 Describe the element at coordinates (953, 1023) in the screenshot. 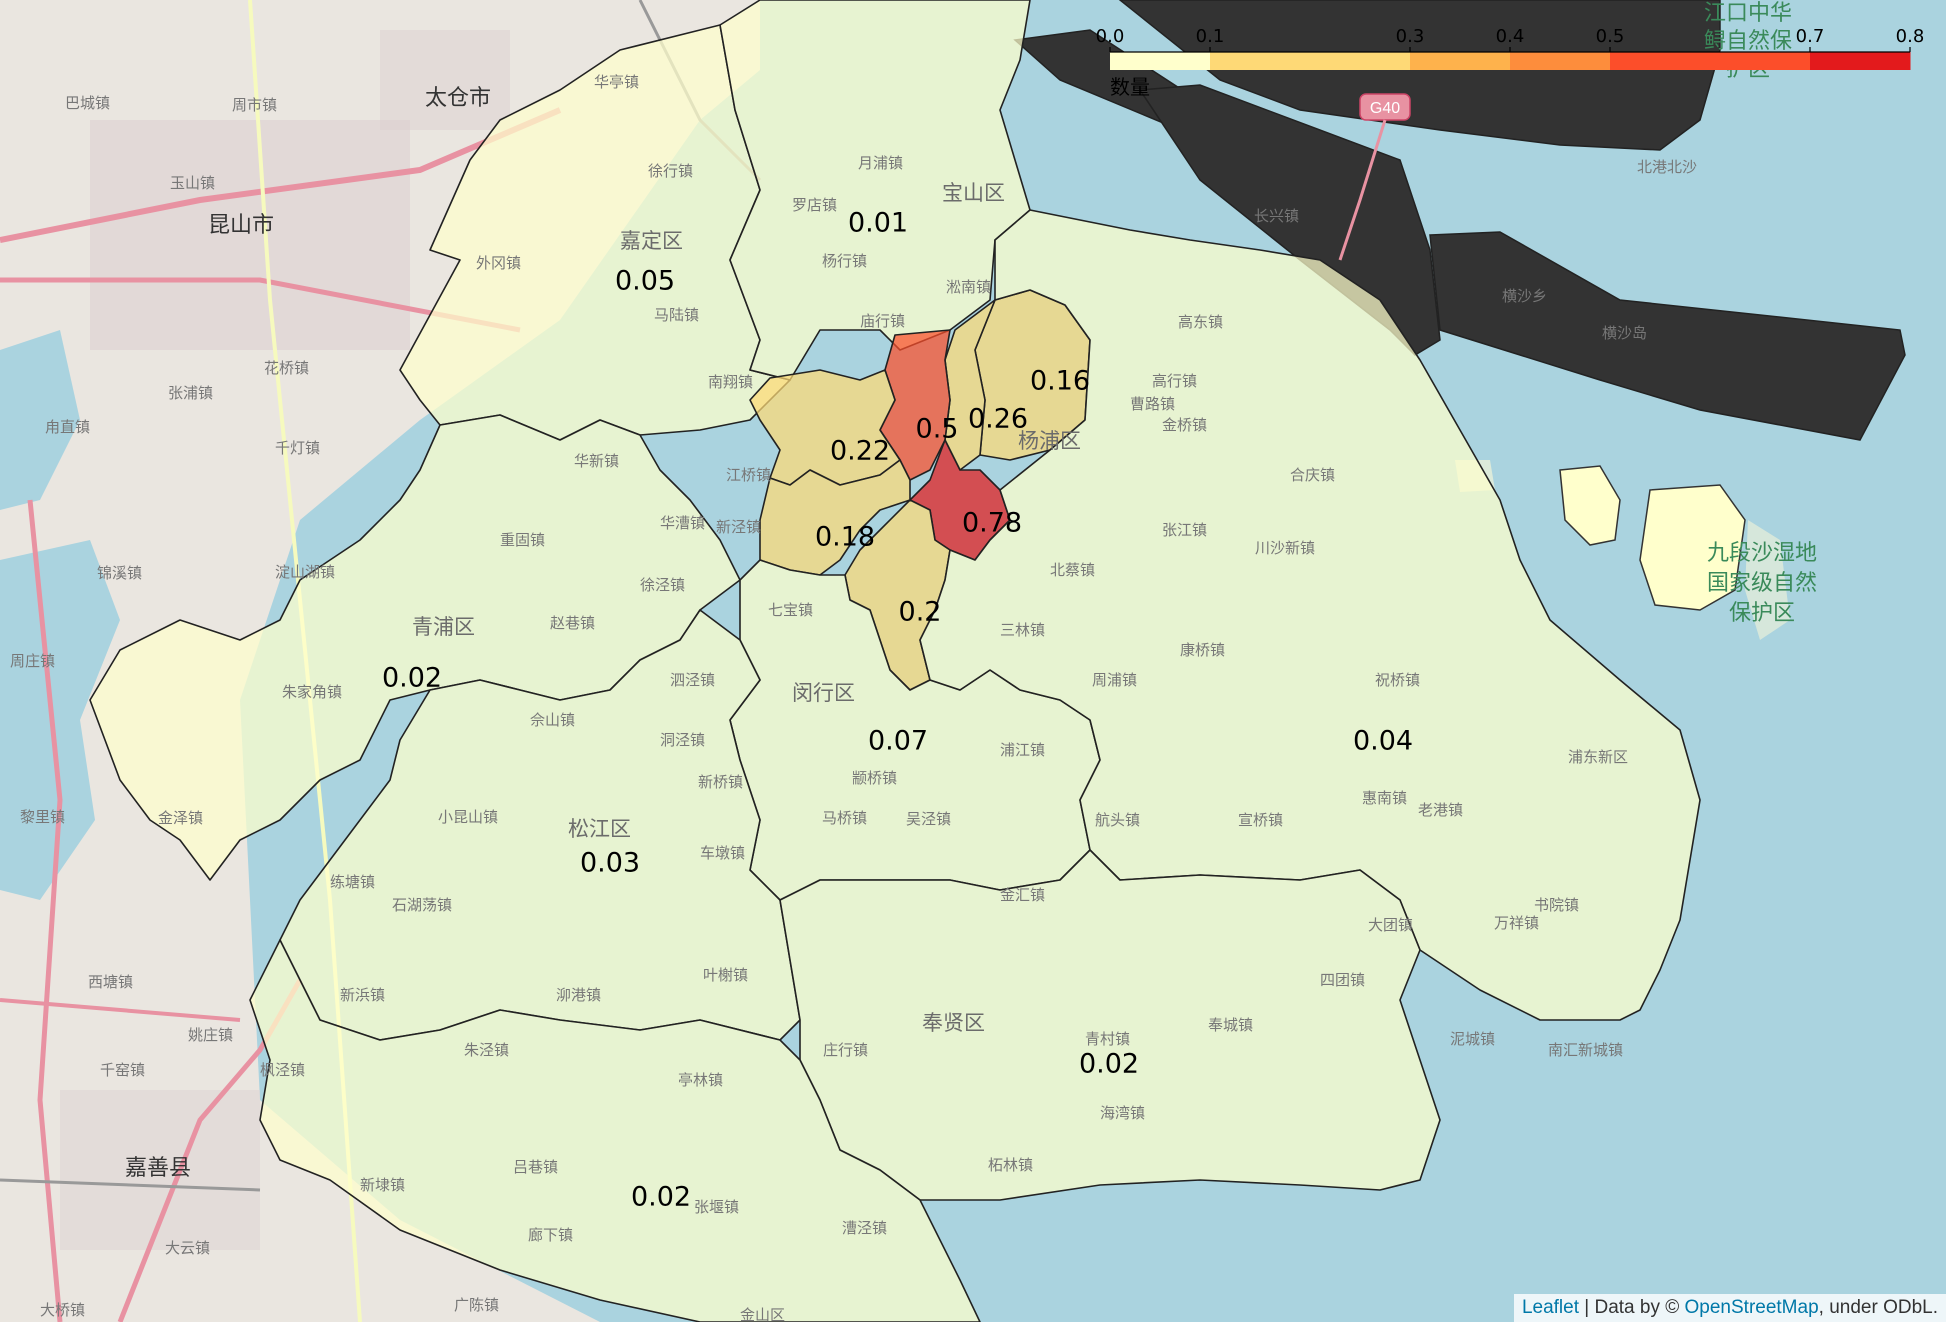

I see `district-name-label: 奉贤区` at that location.